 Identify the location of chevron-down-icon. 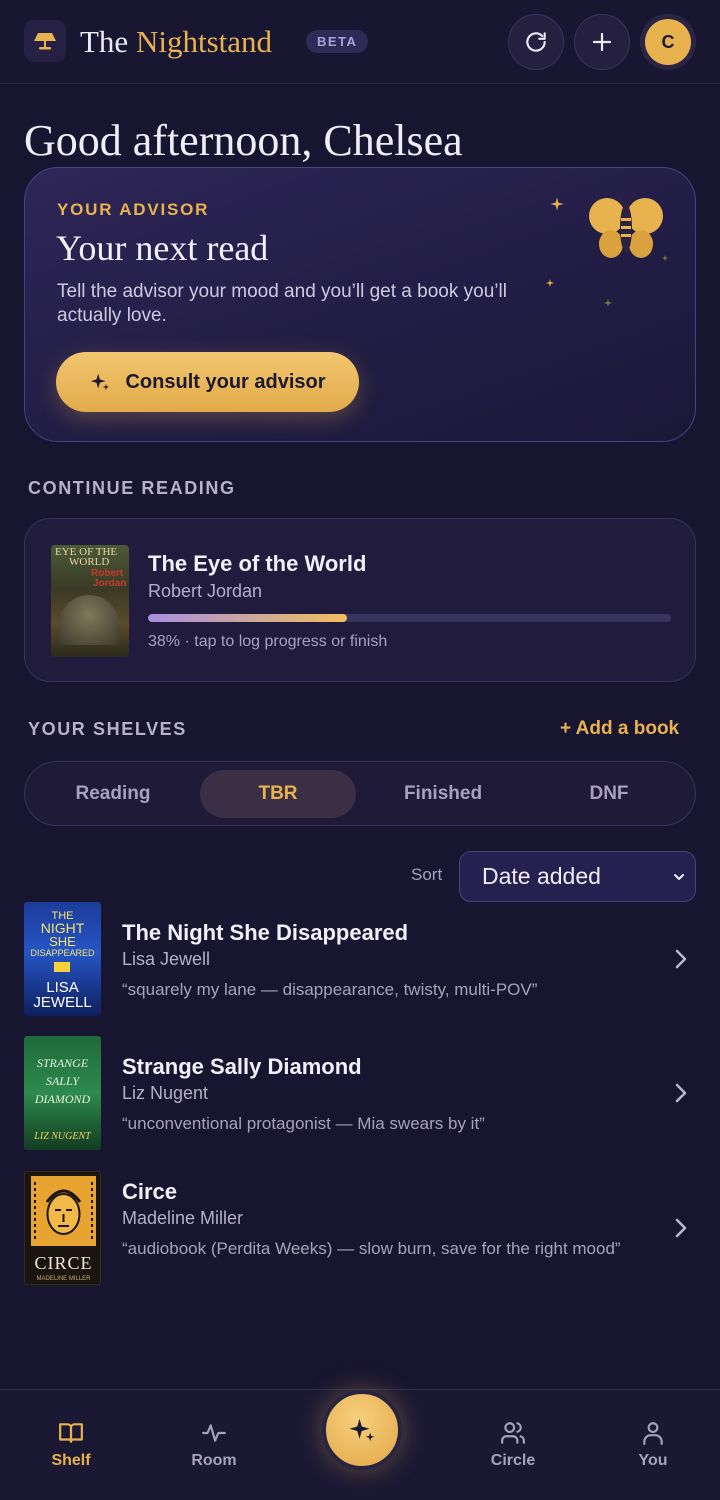
(679, 877).